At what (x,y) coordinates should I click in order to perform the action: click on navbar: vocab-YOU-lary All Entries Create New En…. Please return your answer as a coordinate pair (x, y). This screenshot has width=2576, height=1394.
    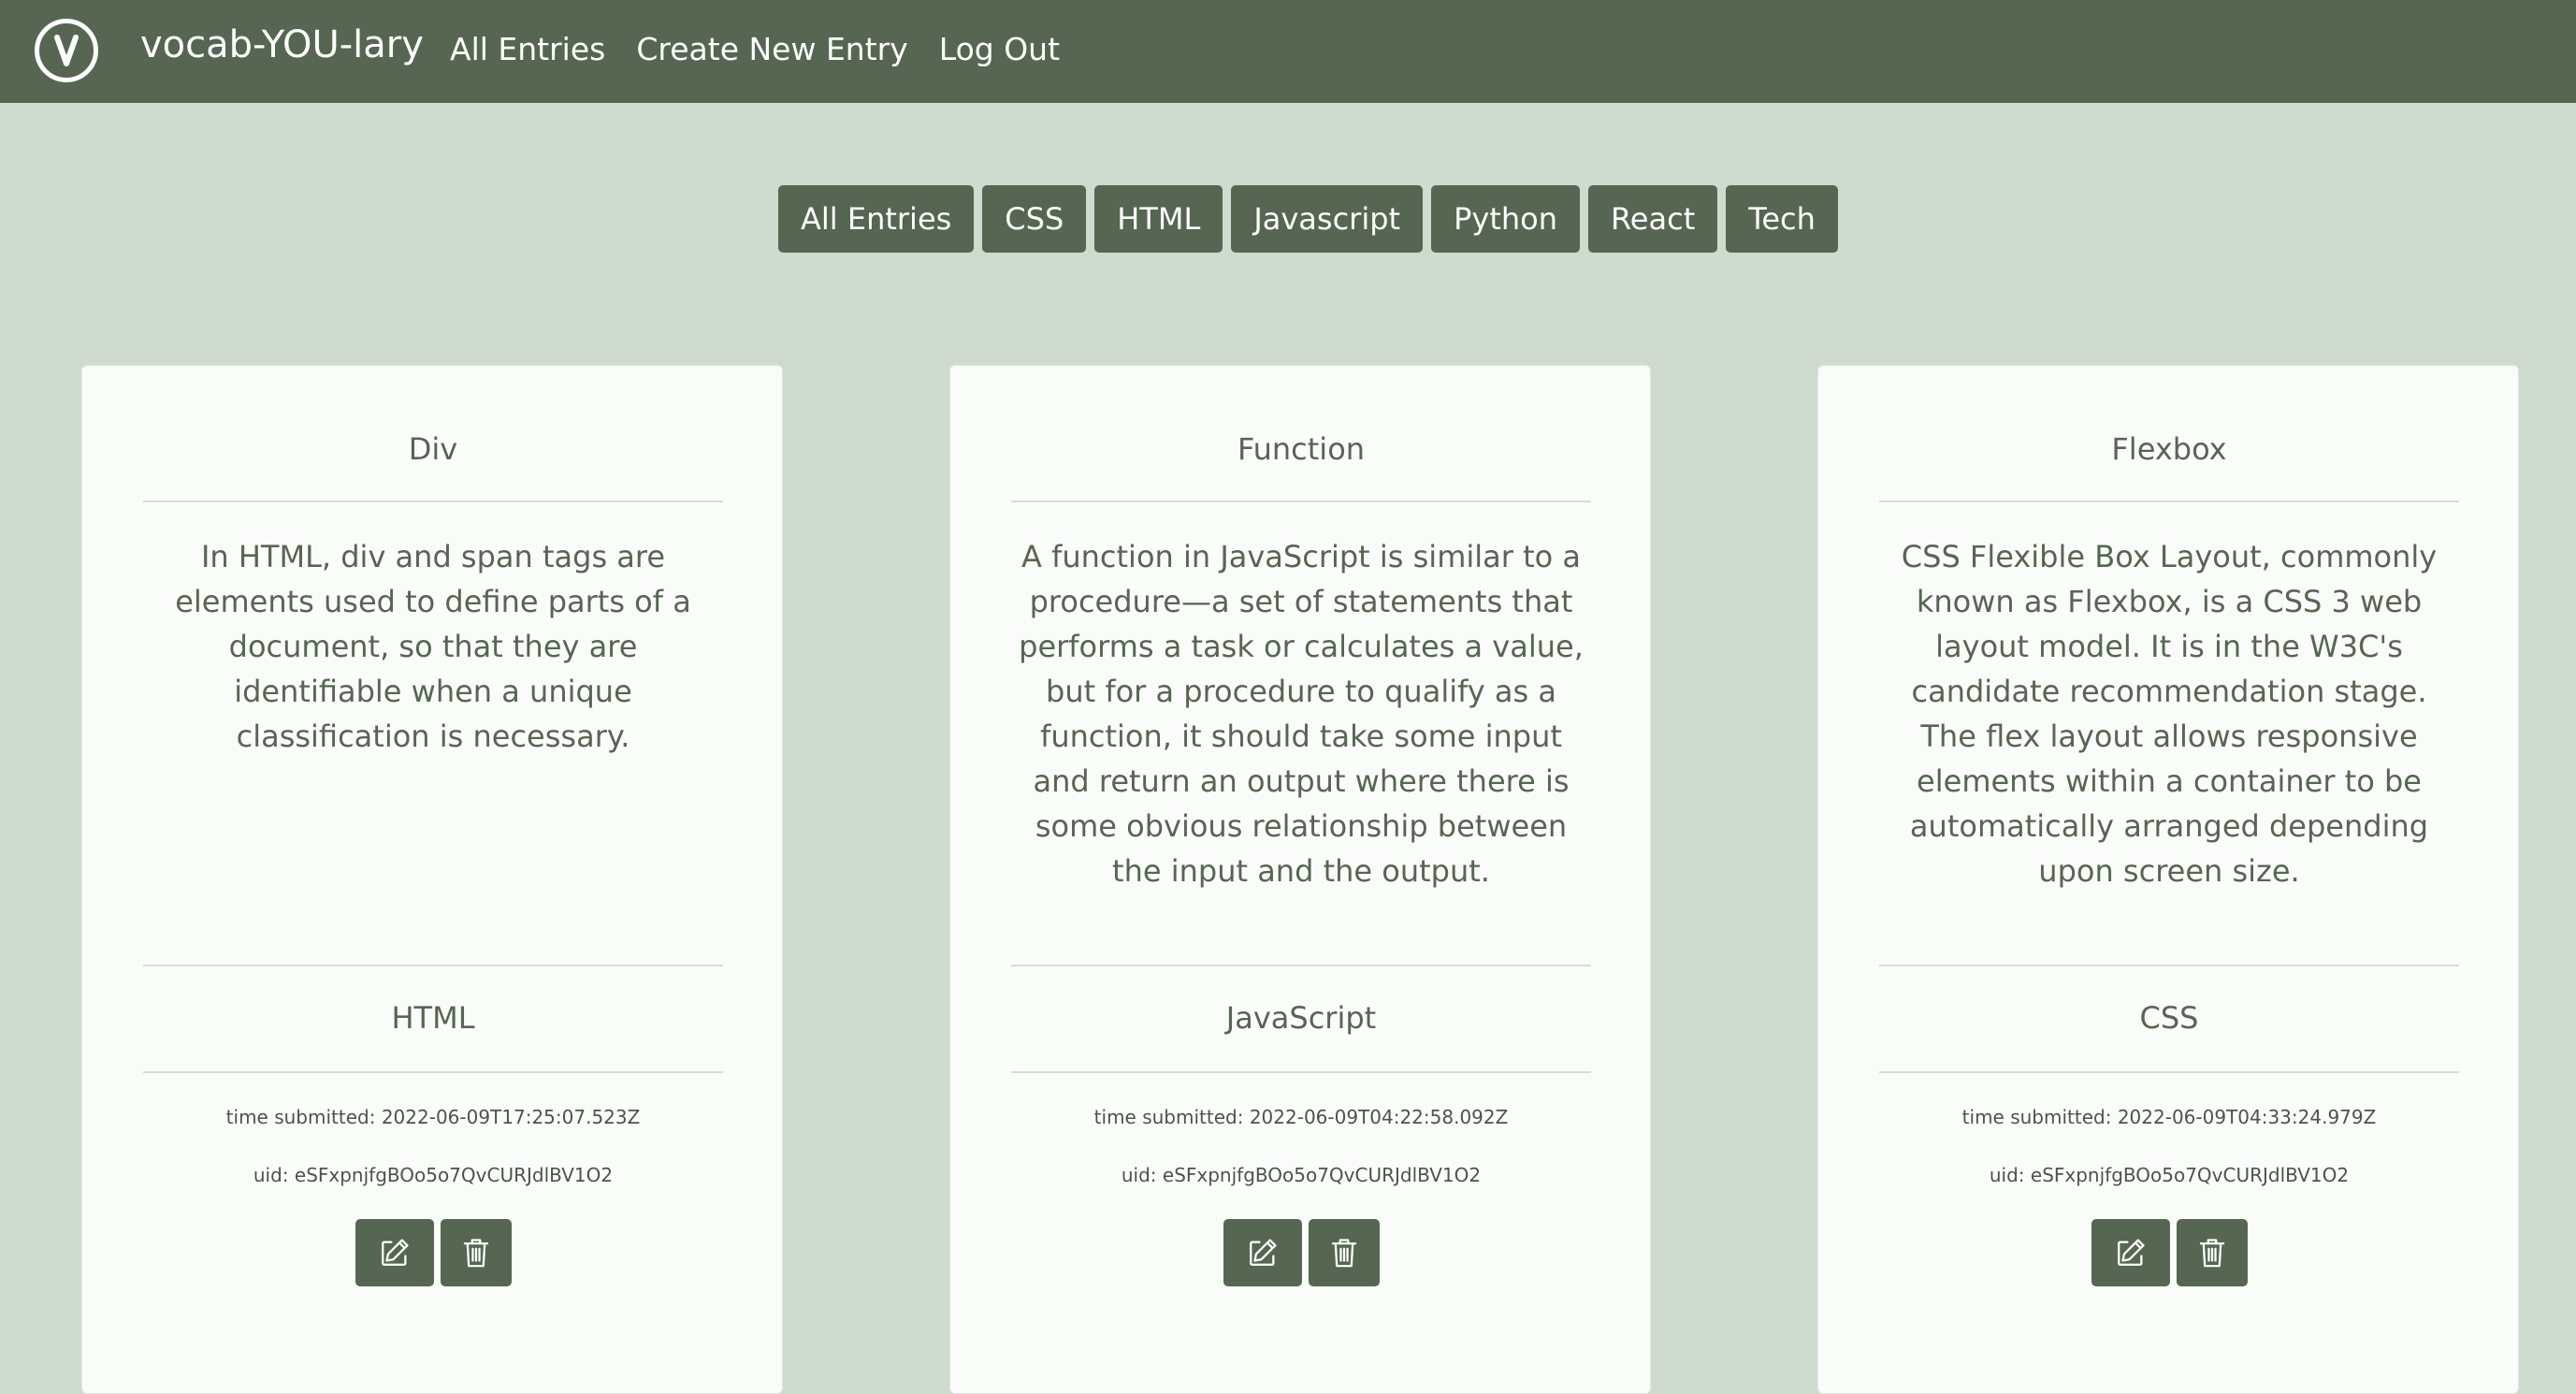
    Looking at the image, I should click on (1288, 51).